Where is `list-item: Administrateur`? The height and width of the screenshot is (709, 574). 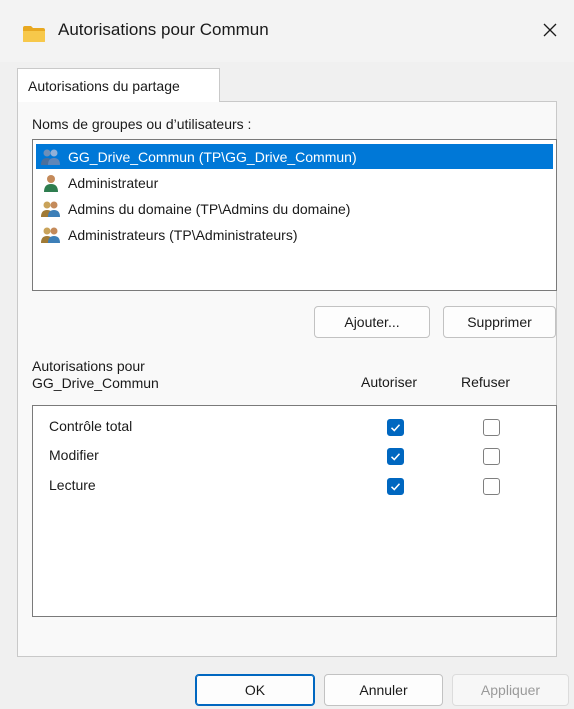
list-item: Administrateur is located at coordinates (294, 182).